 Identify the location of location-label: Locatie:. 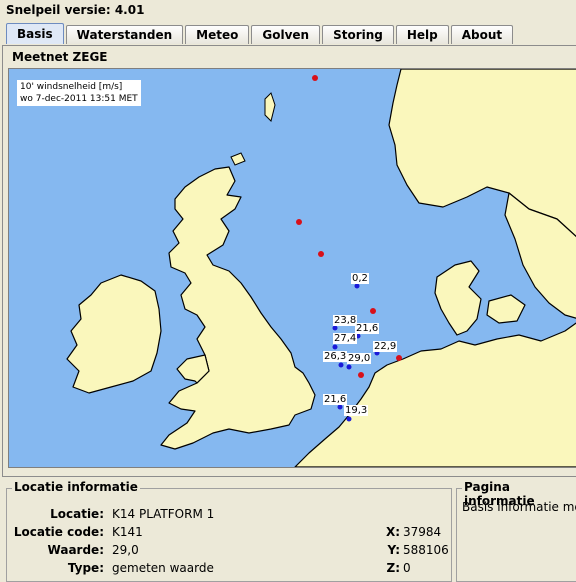
(77, 514).